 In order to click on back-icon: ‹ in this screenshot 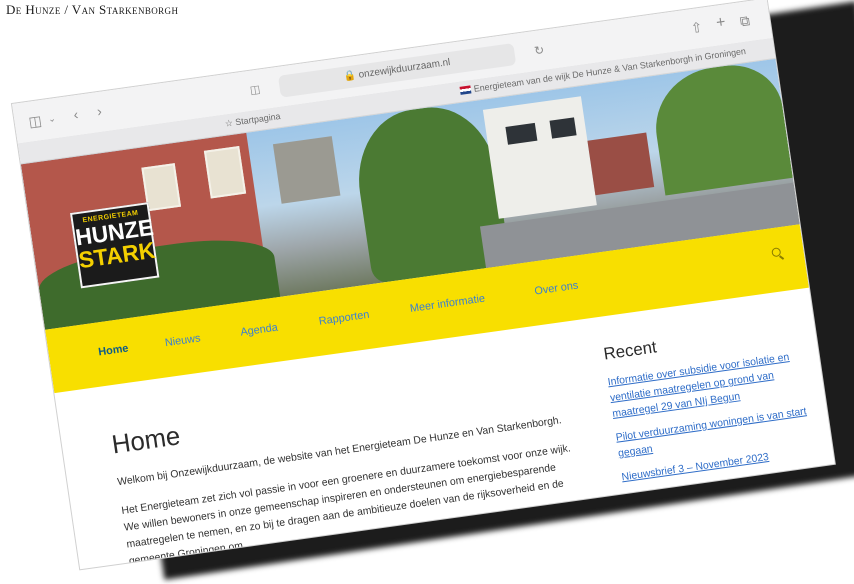, I will do `click(75, 114)`.